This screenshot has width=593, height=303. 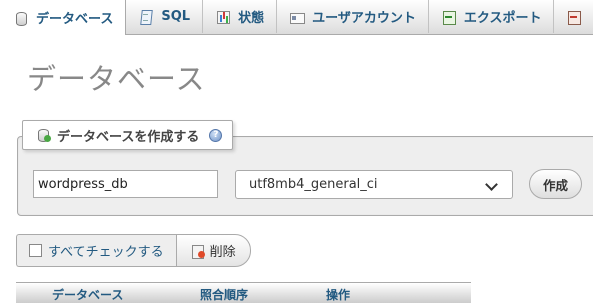 I want to click on database-icon, so click(x=21, y=18).